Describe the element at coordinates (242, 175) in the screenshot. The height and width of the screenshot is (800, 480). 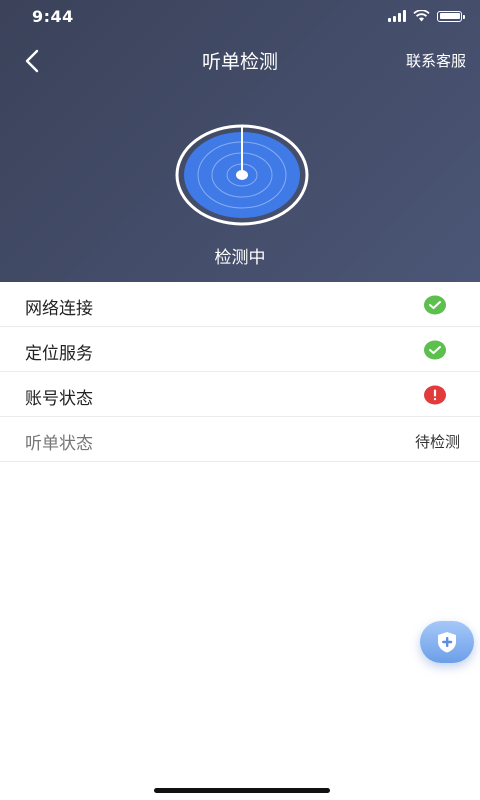
I see `radar-scan-icon` at that location.